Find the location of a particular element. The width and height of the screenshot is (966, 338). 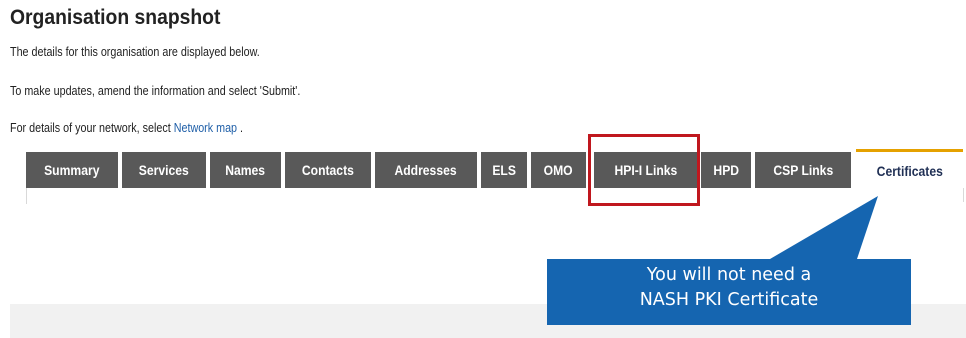

tab-summary: Summary is located at coordinates (72, 170).